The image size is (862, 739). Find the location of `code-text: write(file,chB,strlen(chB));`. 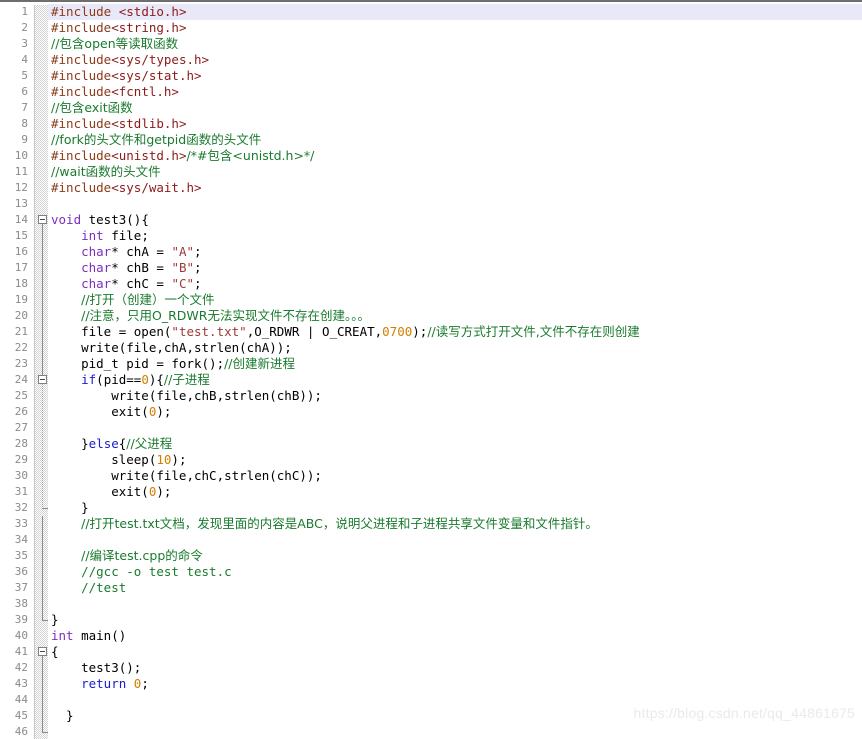

code-text: write(file,chB,strlen(chB)); is located at coordinates (455, 396).